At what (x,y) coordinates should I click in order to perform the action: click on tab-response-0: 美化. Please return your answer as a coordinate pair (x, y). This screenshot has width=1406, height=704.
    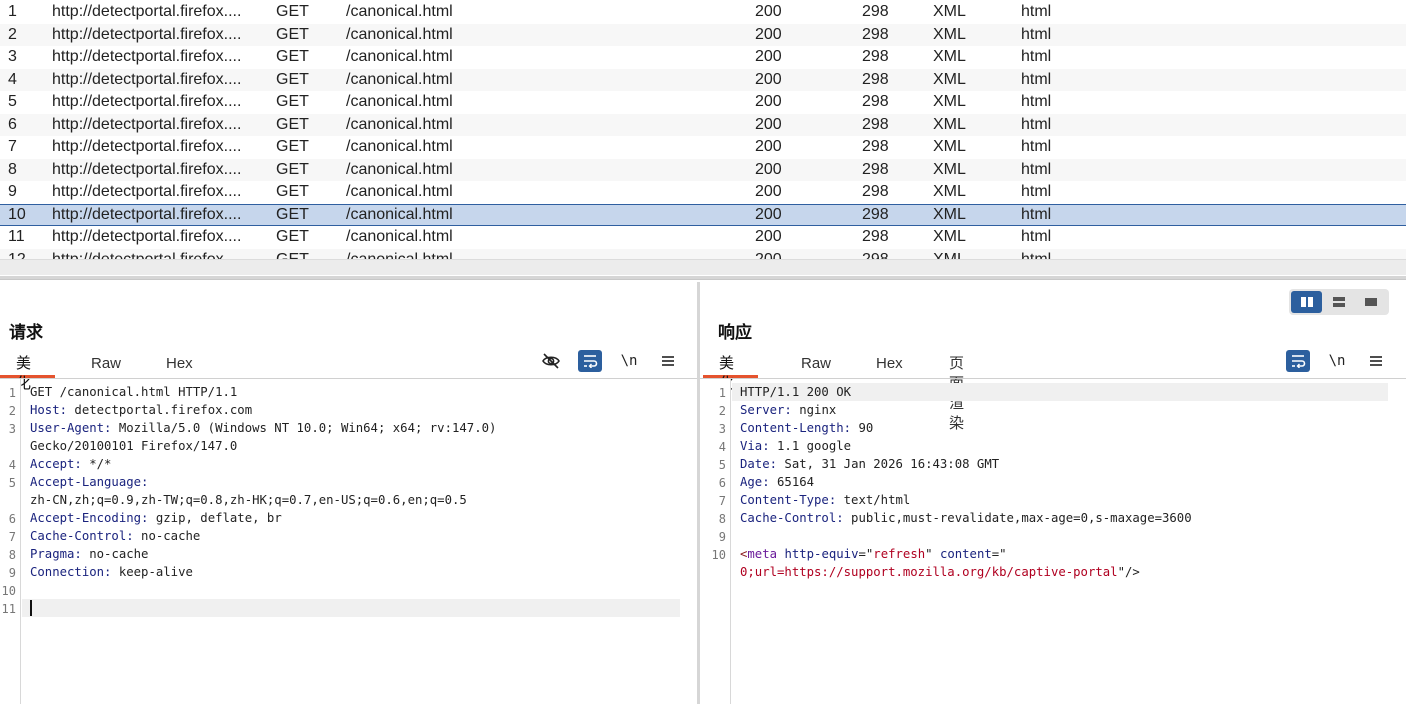
    Looking at the image, I should click on (731, 373).